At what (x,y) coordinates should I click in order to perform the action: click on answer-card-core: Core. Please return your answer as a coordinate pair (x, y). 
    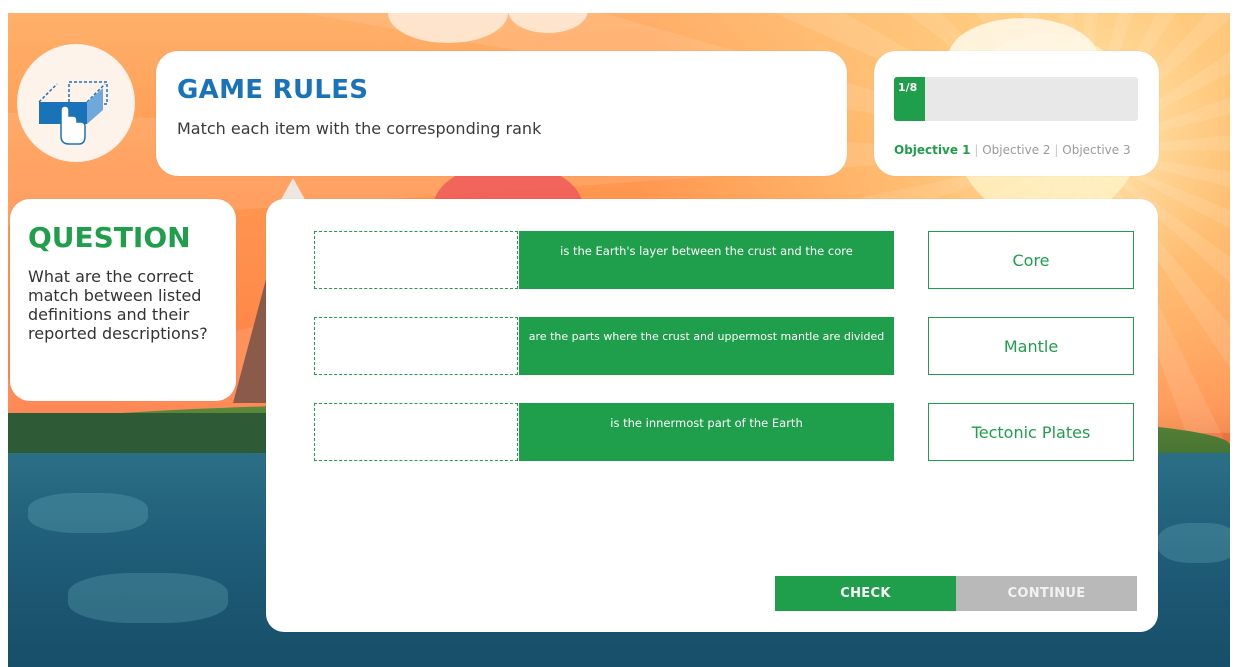
    Looking at the image, I should click on (1031, 260).